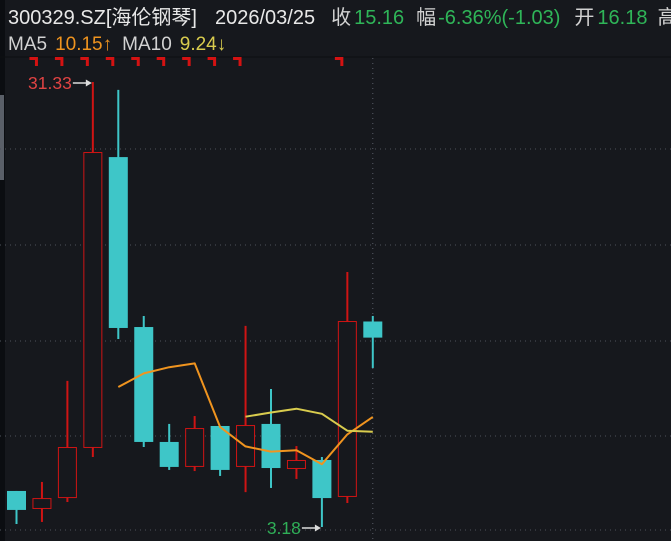  I want to click on price-annotation: 3.18, so click(284, 528).